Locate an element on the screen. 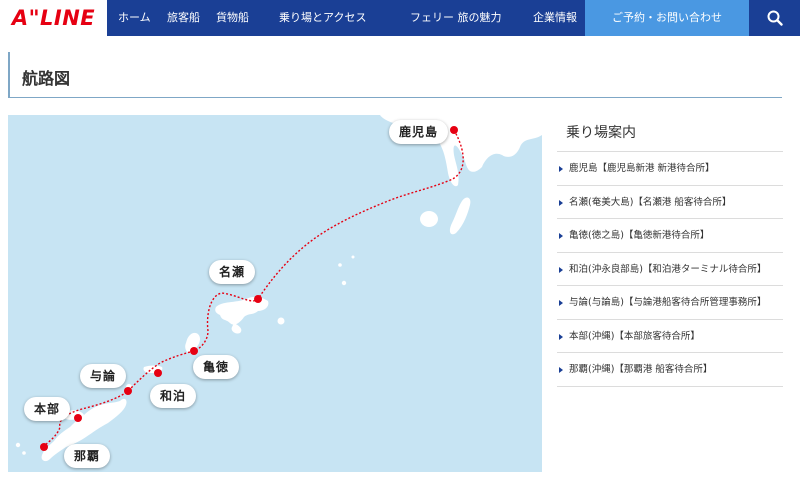 This screenshot has width=800, height=481. kakeromajima-island is located at coordinates (236, 328).